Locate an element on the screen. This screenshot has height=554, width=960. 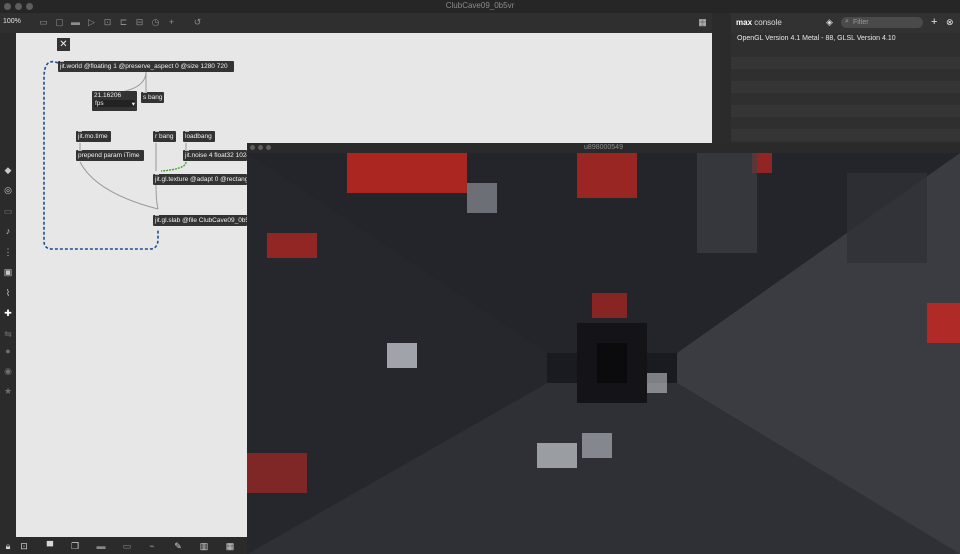
console-title: max console is located at coordinates (759, 22).